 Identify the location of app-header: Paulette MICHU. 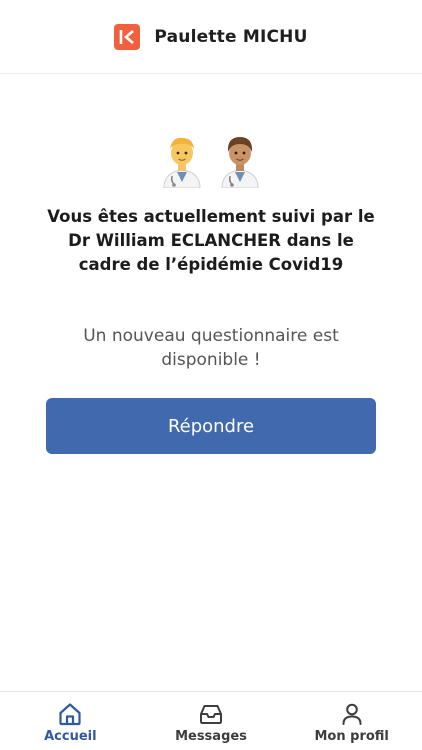
(211, 37).